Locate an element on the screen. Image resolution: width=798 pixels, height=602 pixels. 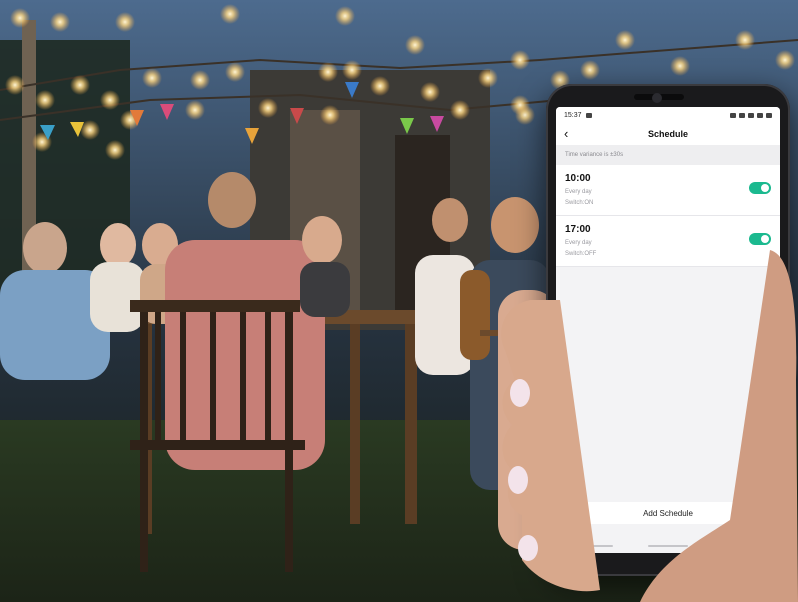
battery-icon is located at coordinates (769, 115).